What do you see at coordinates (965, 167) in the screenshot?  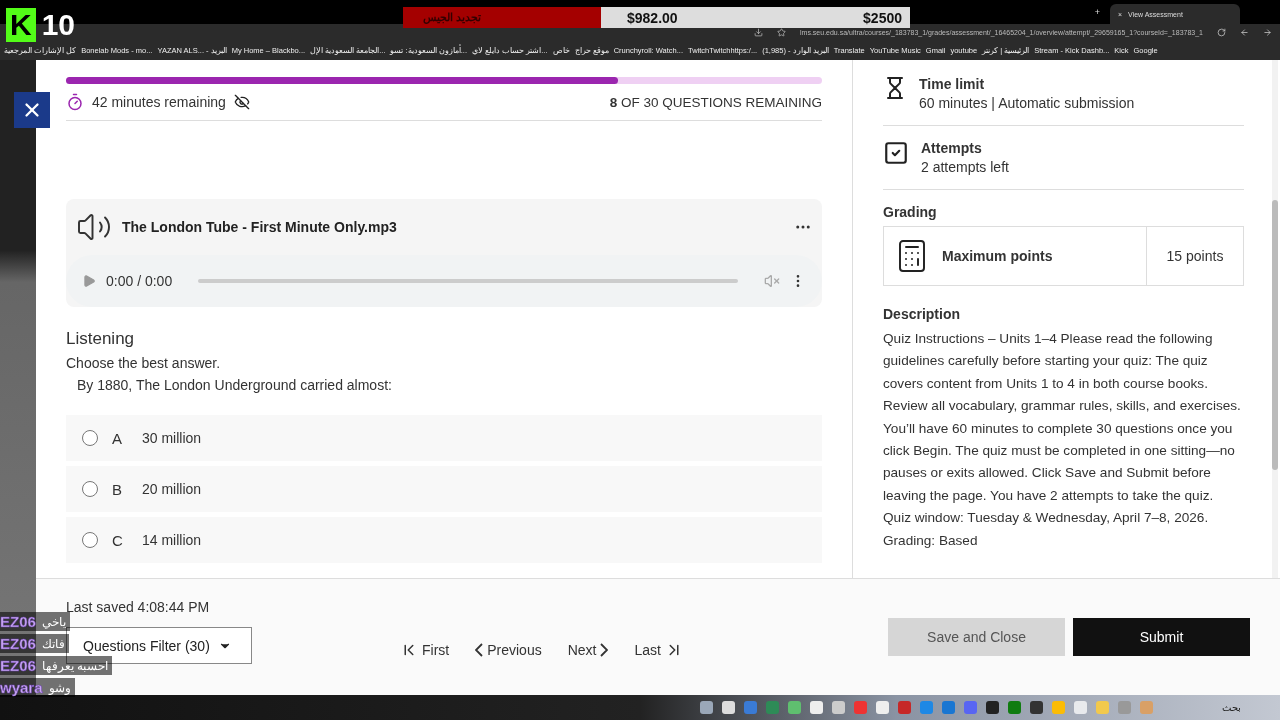 I see `info-value: 2 attempts left` at bounding box center [965, 167].